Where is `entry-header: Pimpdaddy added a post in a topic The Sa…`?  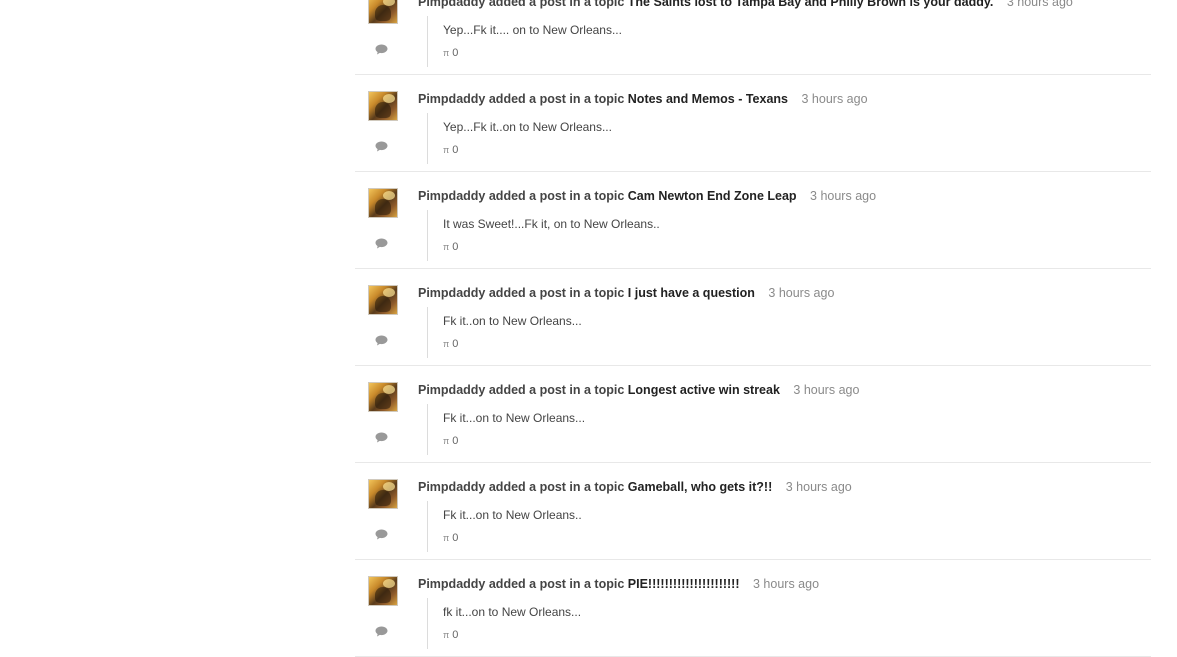
entry-header: Pimpdaddy added a post in a topic The Sa… is located at coordinates (745, 5).